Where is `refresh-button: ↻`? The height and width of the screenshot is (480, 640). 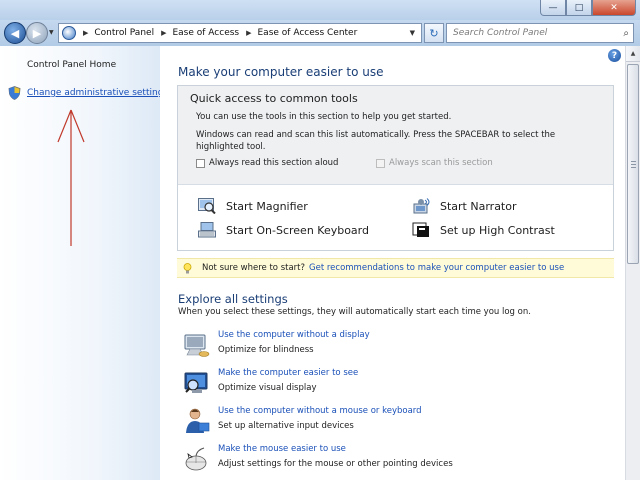
refresh-button: ↻ is located at coordinates (434, 33).